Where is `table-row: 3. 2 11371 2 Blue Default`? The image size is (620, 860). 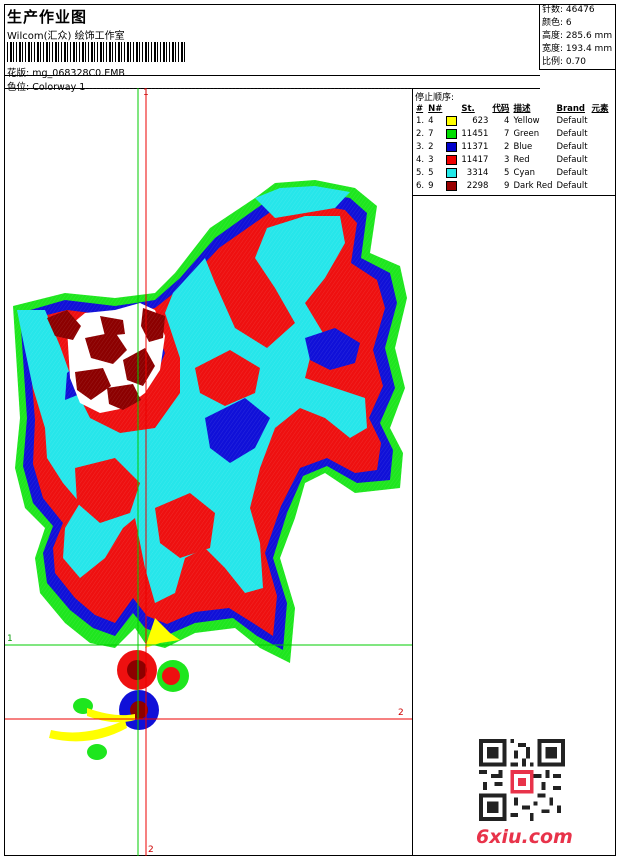
table-row: 3. 2 11371 2 Blue Default is located at coordinates (512, 147).